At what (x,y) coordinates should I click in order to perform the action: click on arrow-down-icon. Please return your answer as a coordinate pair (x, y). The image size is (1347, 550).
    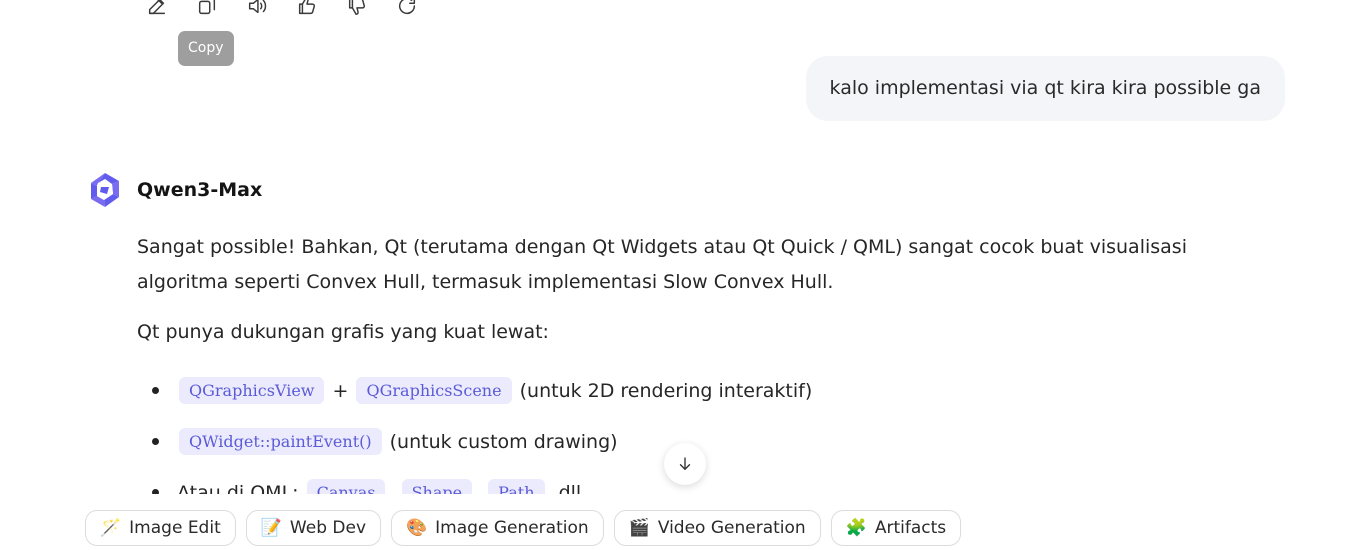
    Looking at the image, I should click on (685, 463).